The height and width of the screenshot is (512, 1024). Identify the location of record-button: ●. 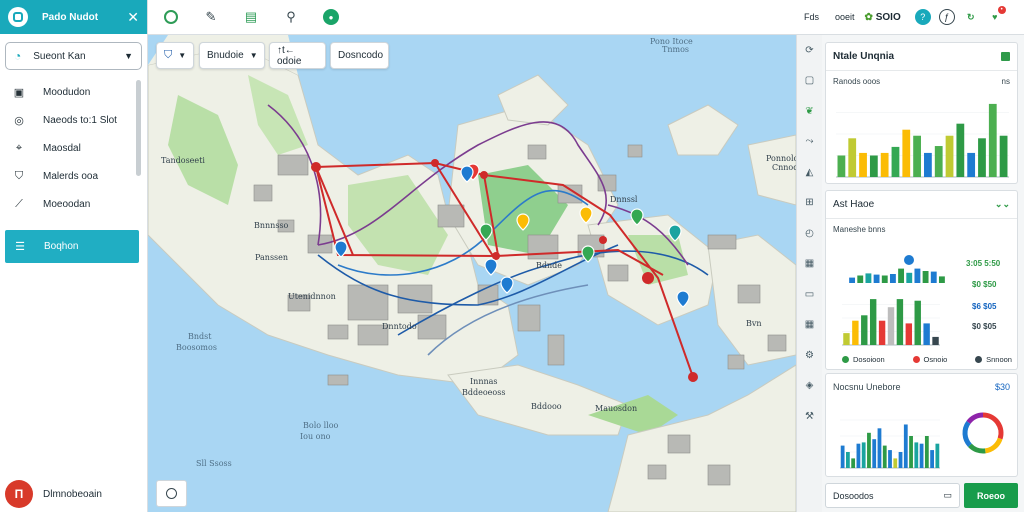
(331, 17).